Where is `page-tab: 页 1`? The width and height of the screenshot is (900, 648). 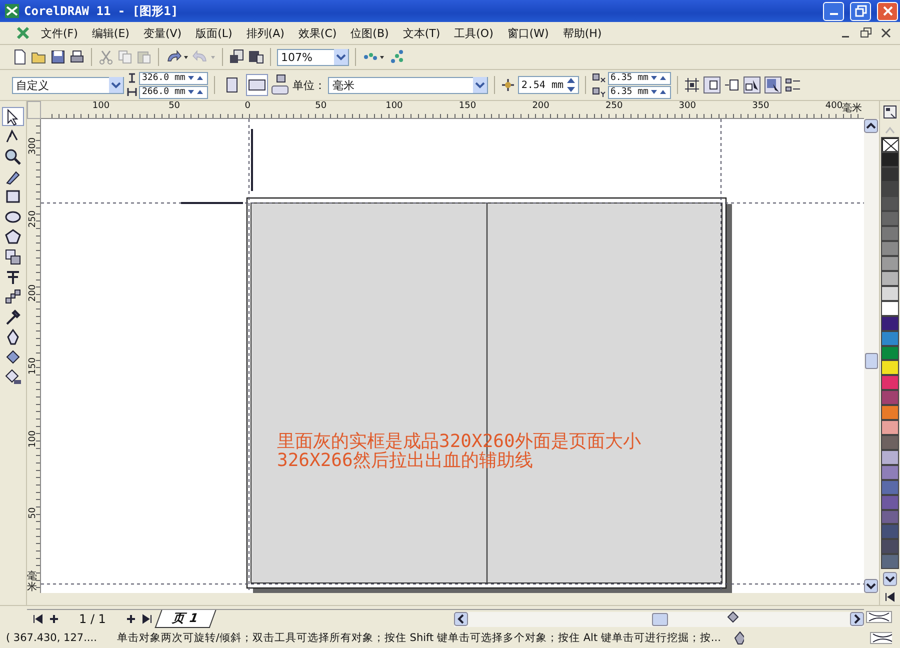
page-tab: 页 1 is located at coordinates (185, 619).